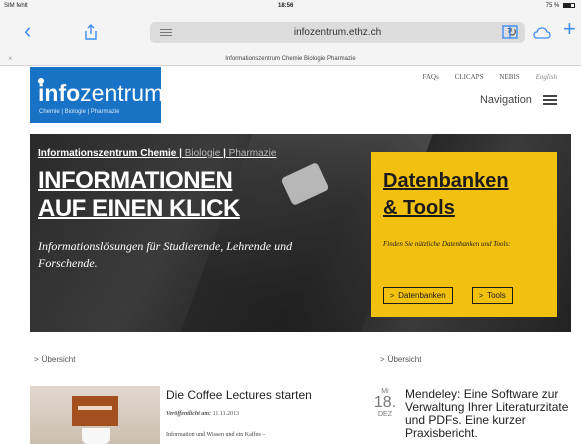 This screenshot has height=444, width=581. Describe the element at coordinates (505, 100) in the screenshot. I see `navigation-label: Navigation` at that location.